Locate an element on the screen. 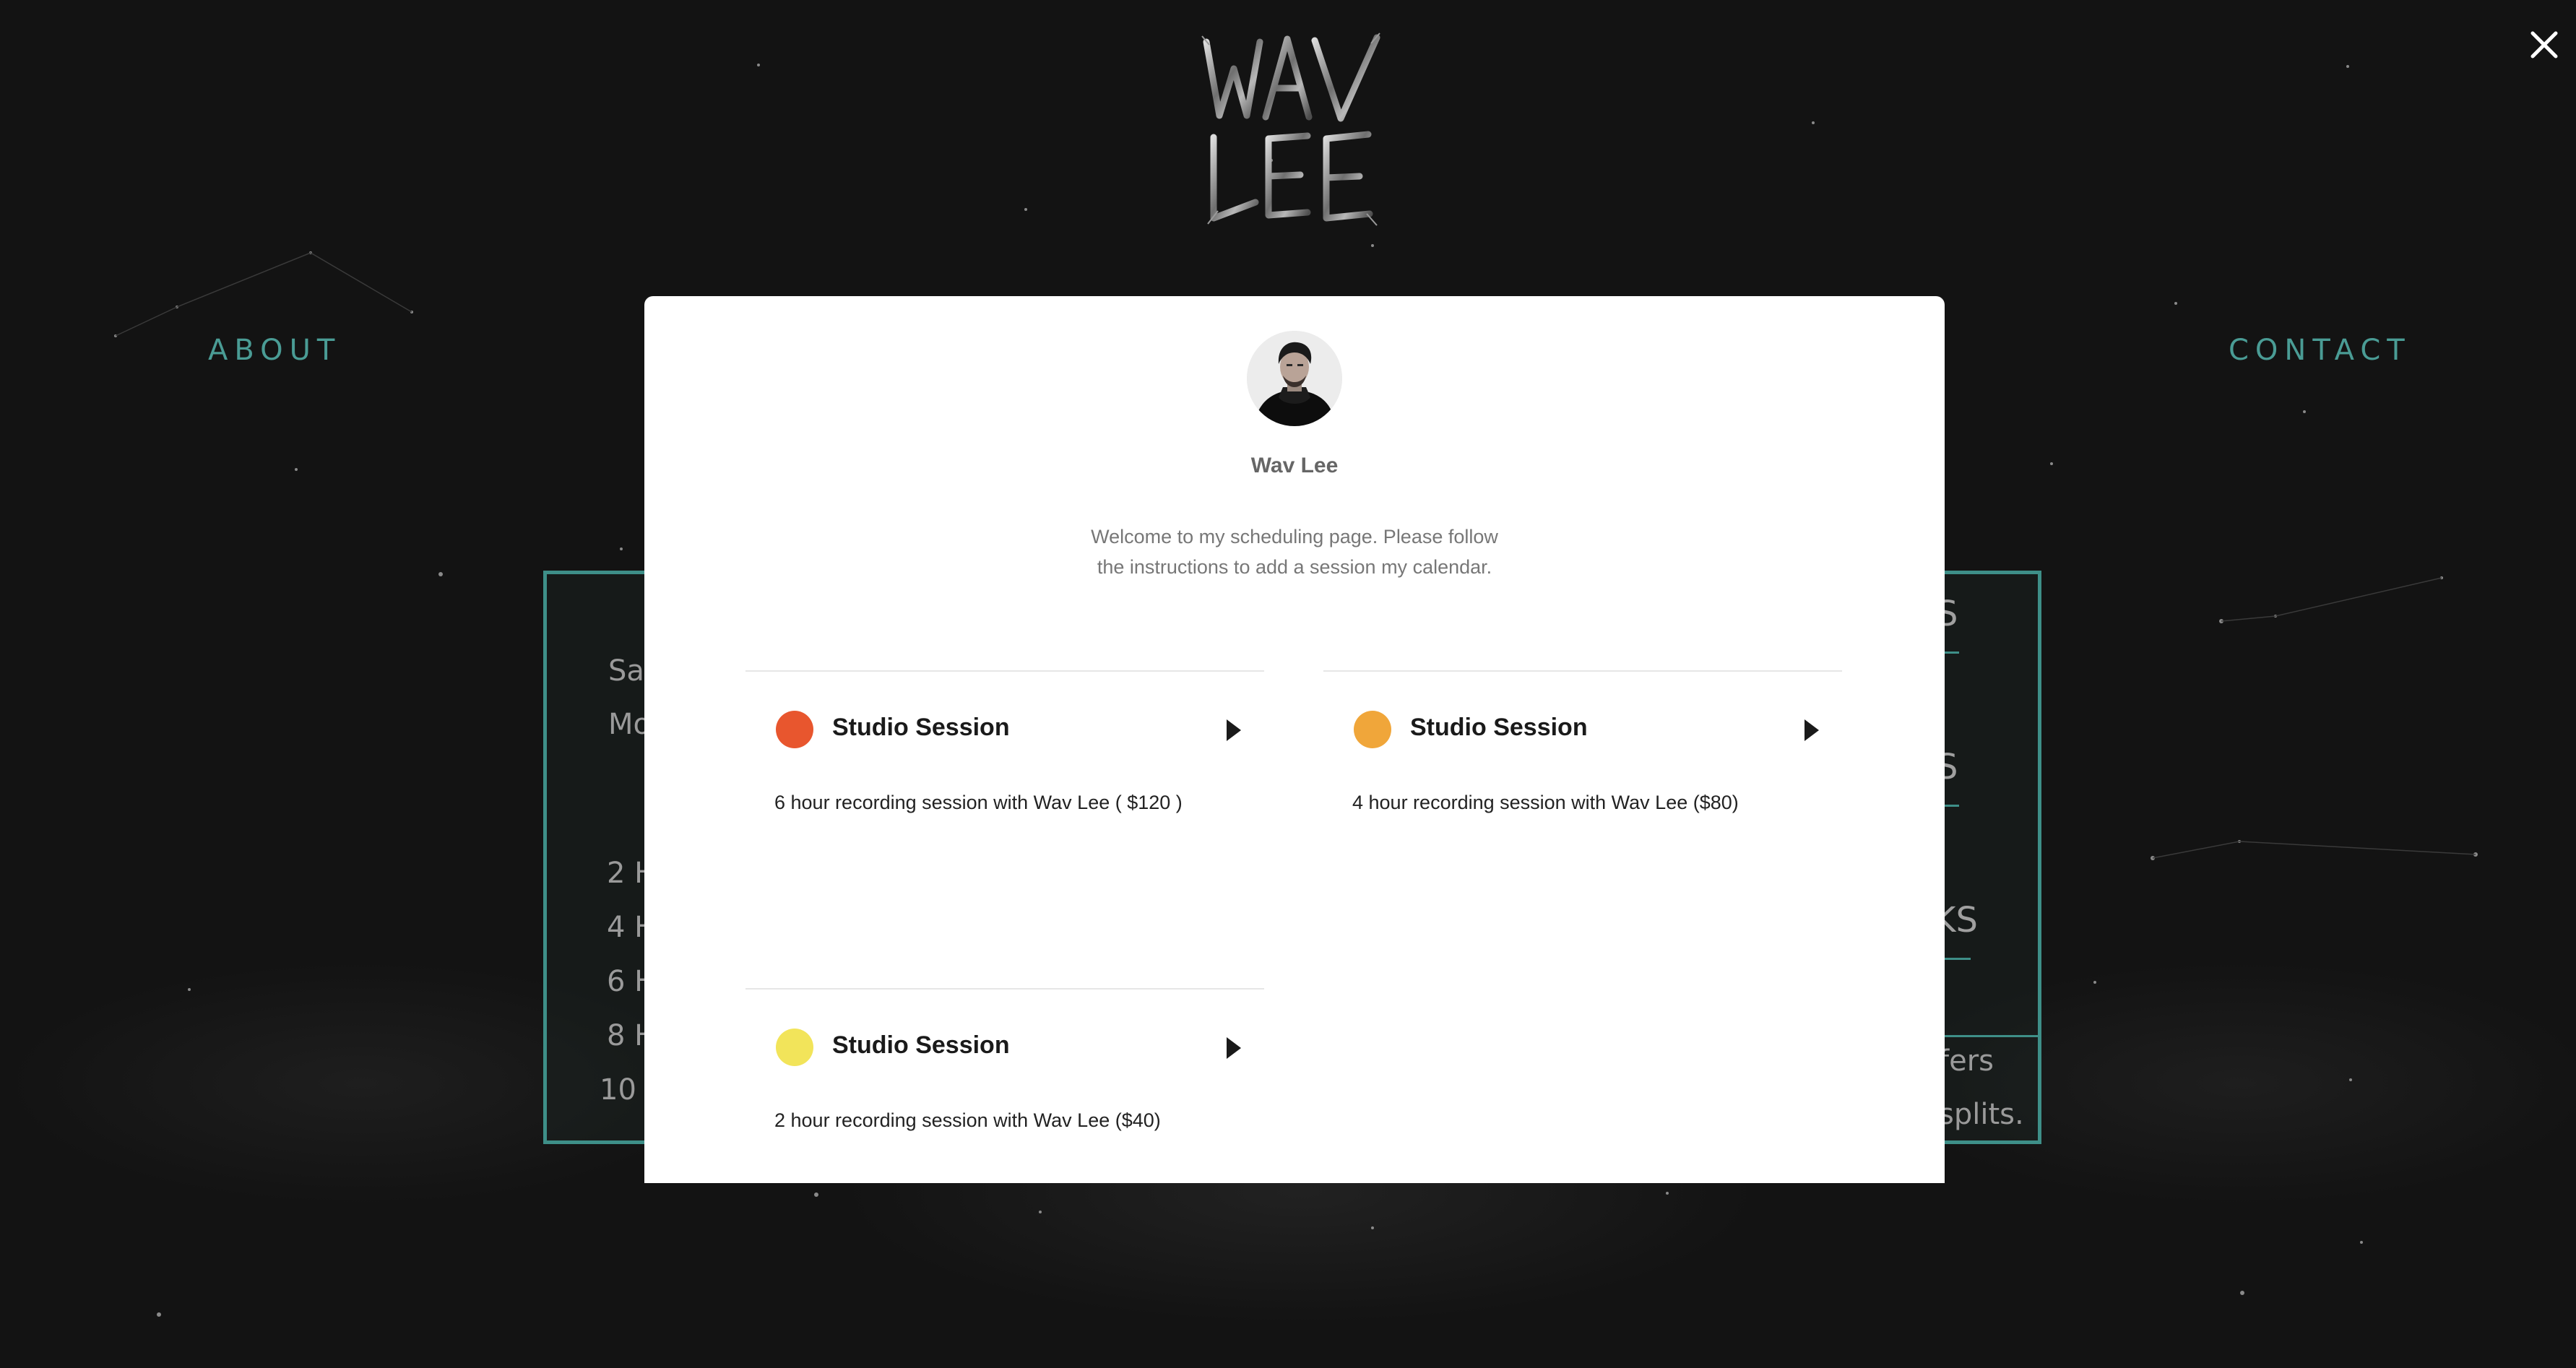 This screenshot has width=2576, height=1368. nav-about-link: ABOUT is located at coordinates (274, 350).